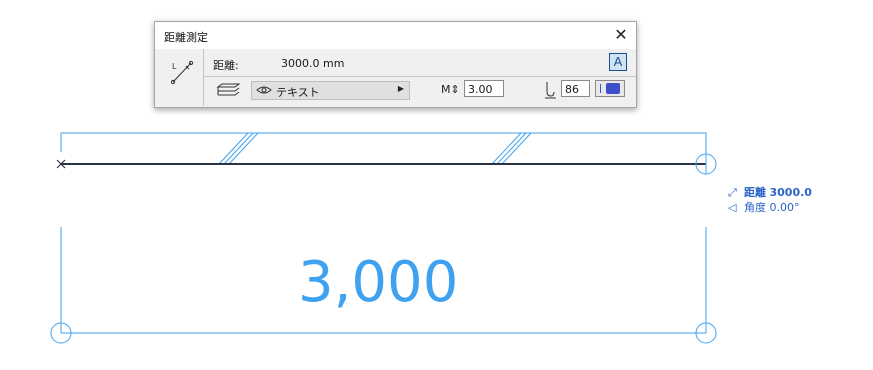 This screenshot has height=370, width=873. Describe the element at coordinates (784, 207) in the screenshot. I see `tracker-angle-value: 0.00°` at that location.